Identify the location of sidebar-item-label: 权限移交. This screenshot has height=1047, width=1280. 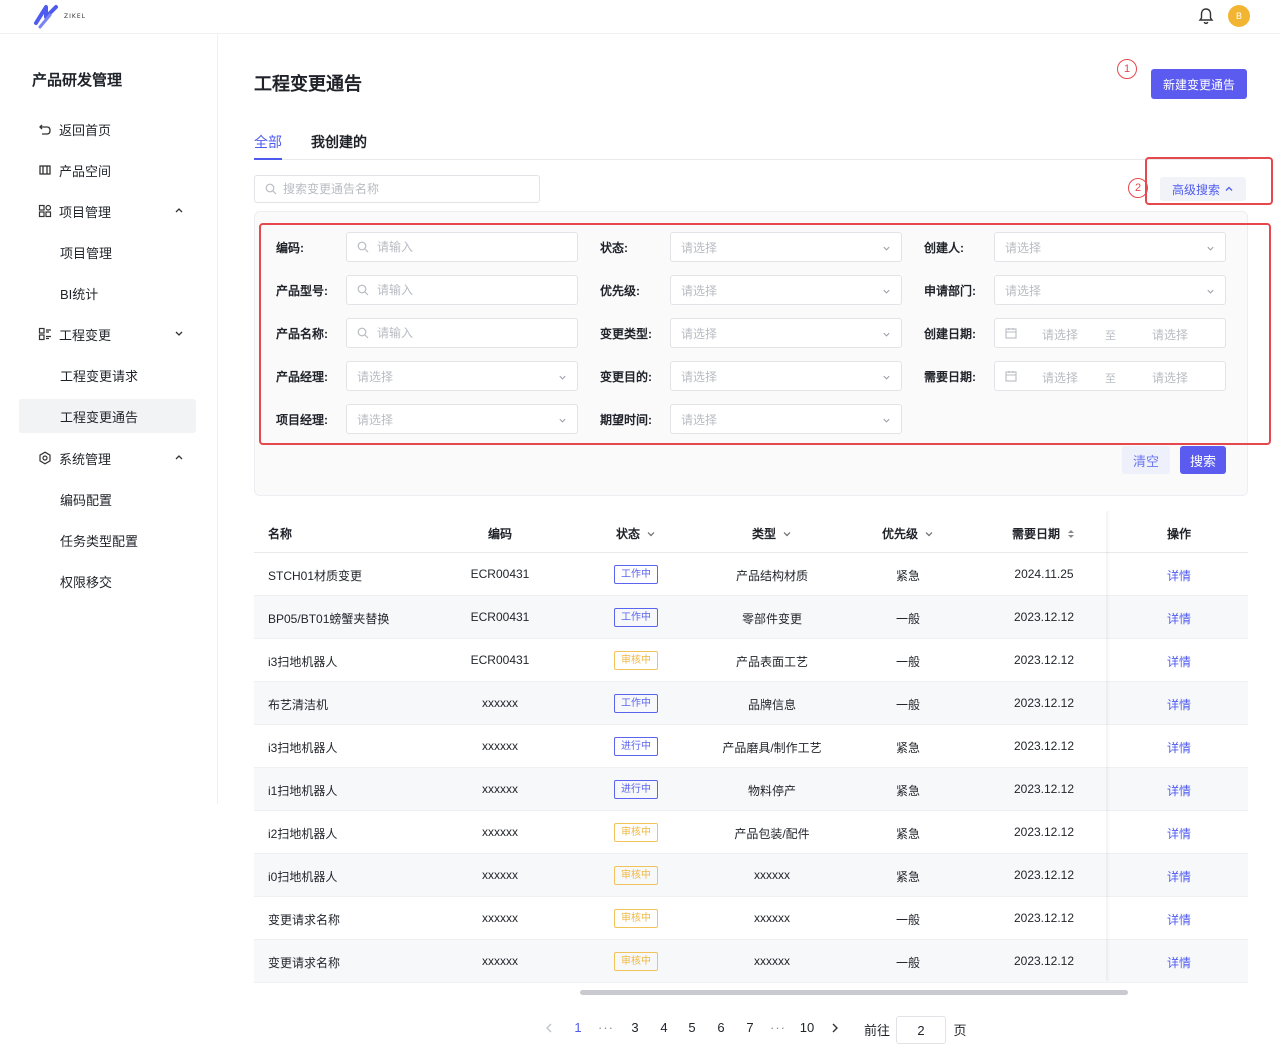
(86, 582).